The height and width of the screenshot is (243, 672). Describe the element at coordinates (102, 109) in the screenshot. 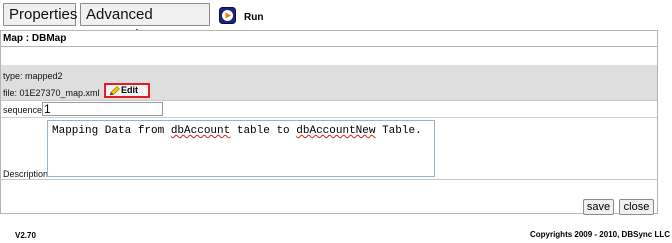

I see `sequence-input: 1` at that location.